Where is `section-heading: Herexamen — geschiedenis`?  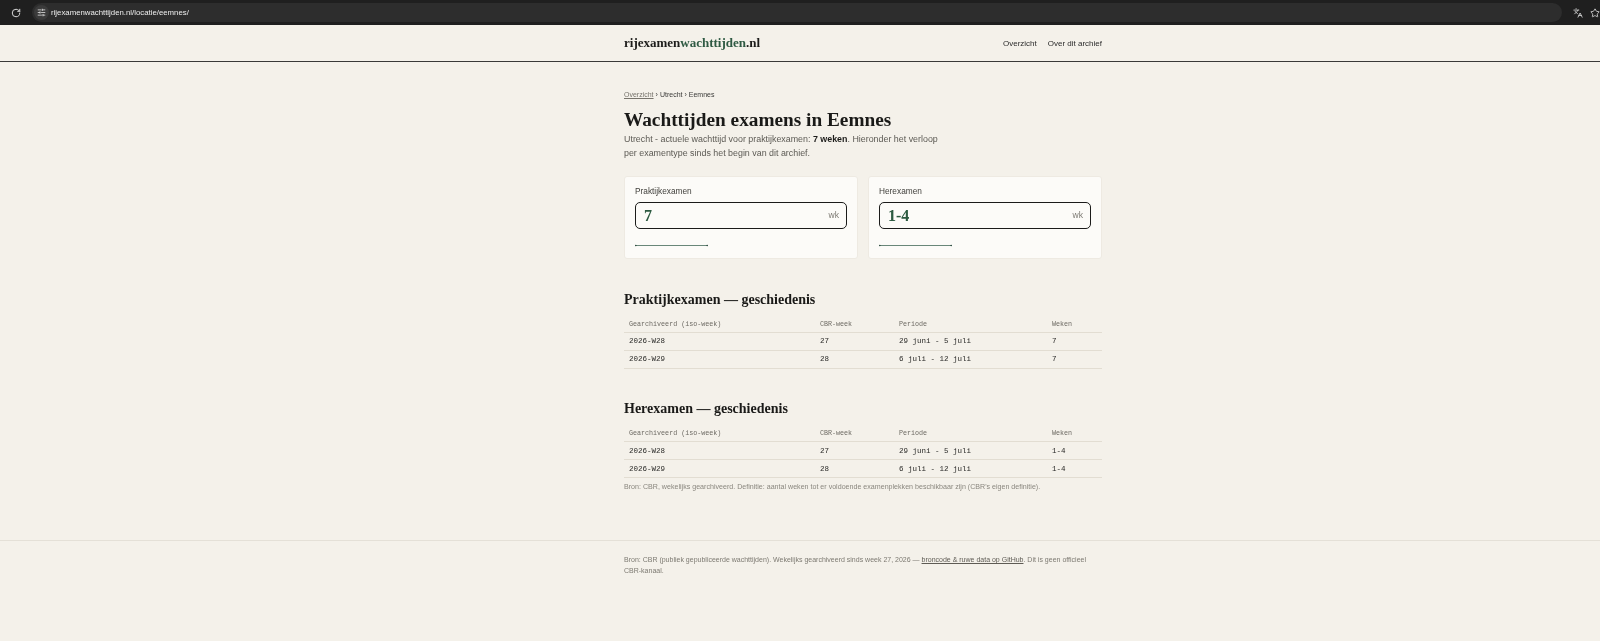
section-heading: Herexamen — geschiedenis is located at coordinates (706, 409).